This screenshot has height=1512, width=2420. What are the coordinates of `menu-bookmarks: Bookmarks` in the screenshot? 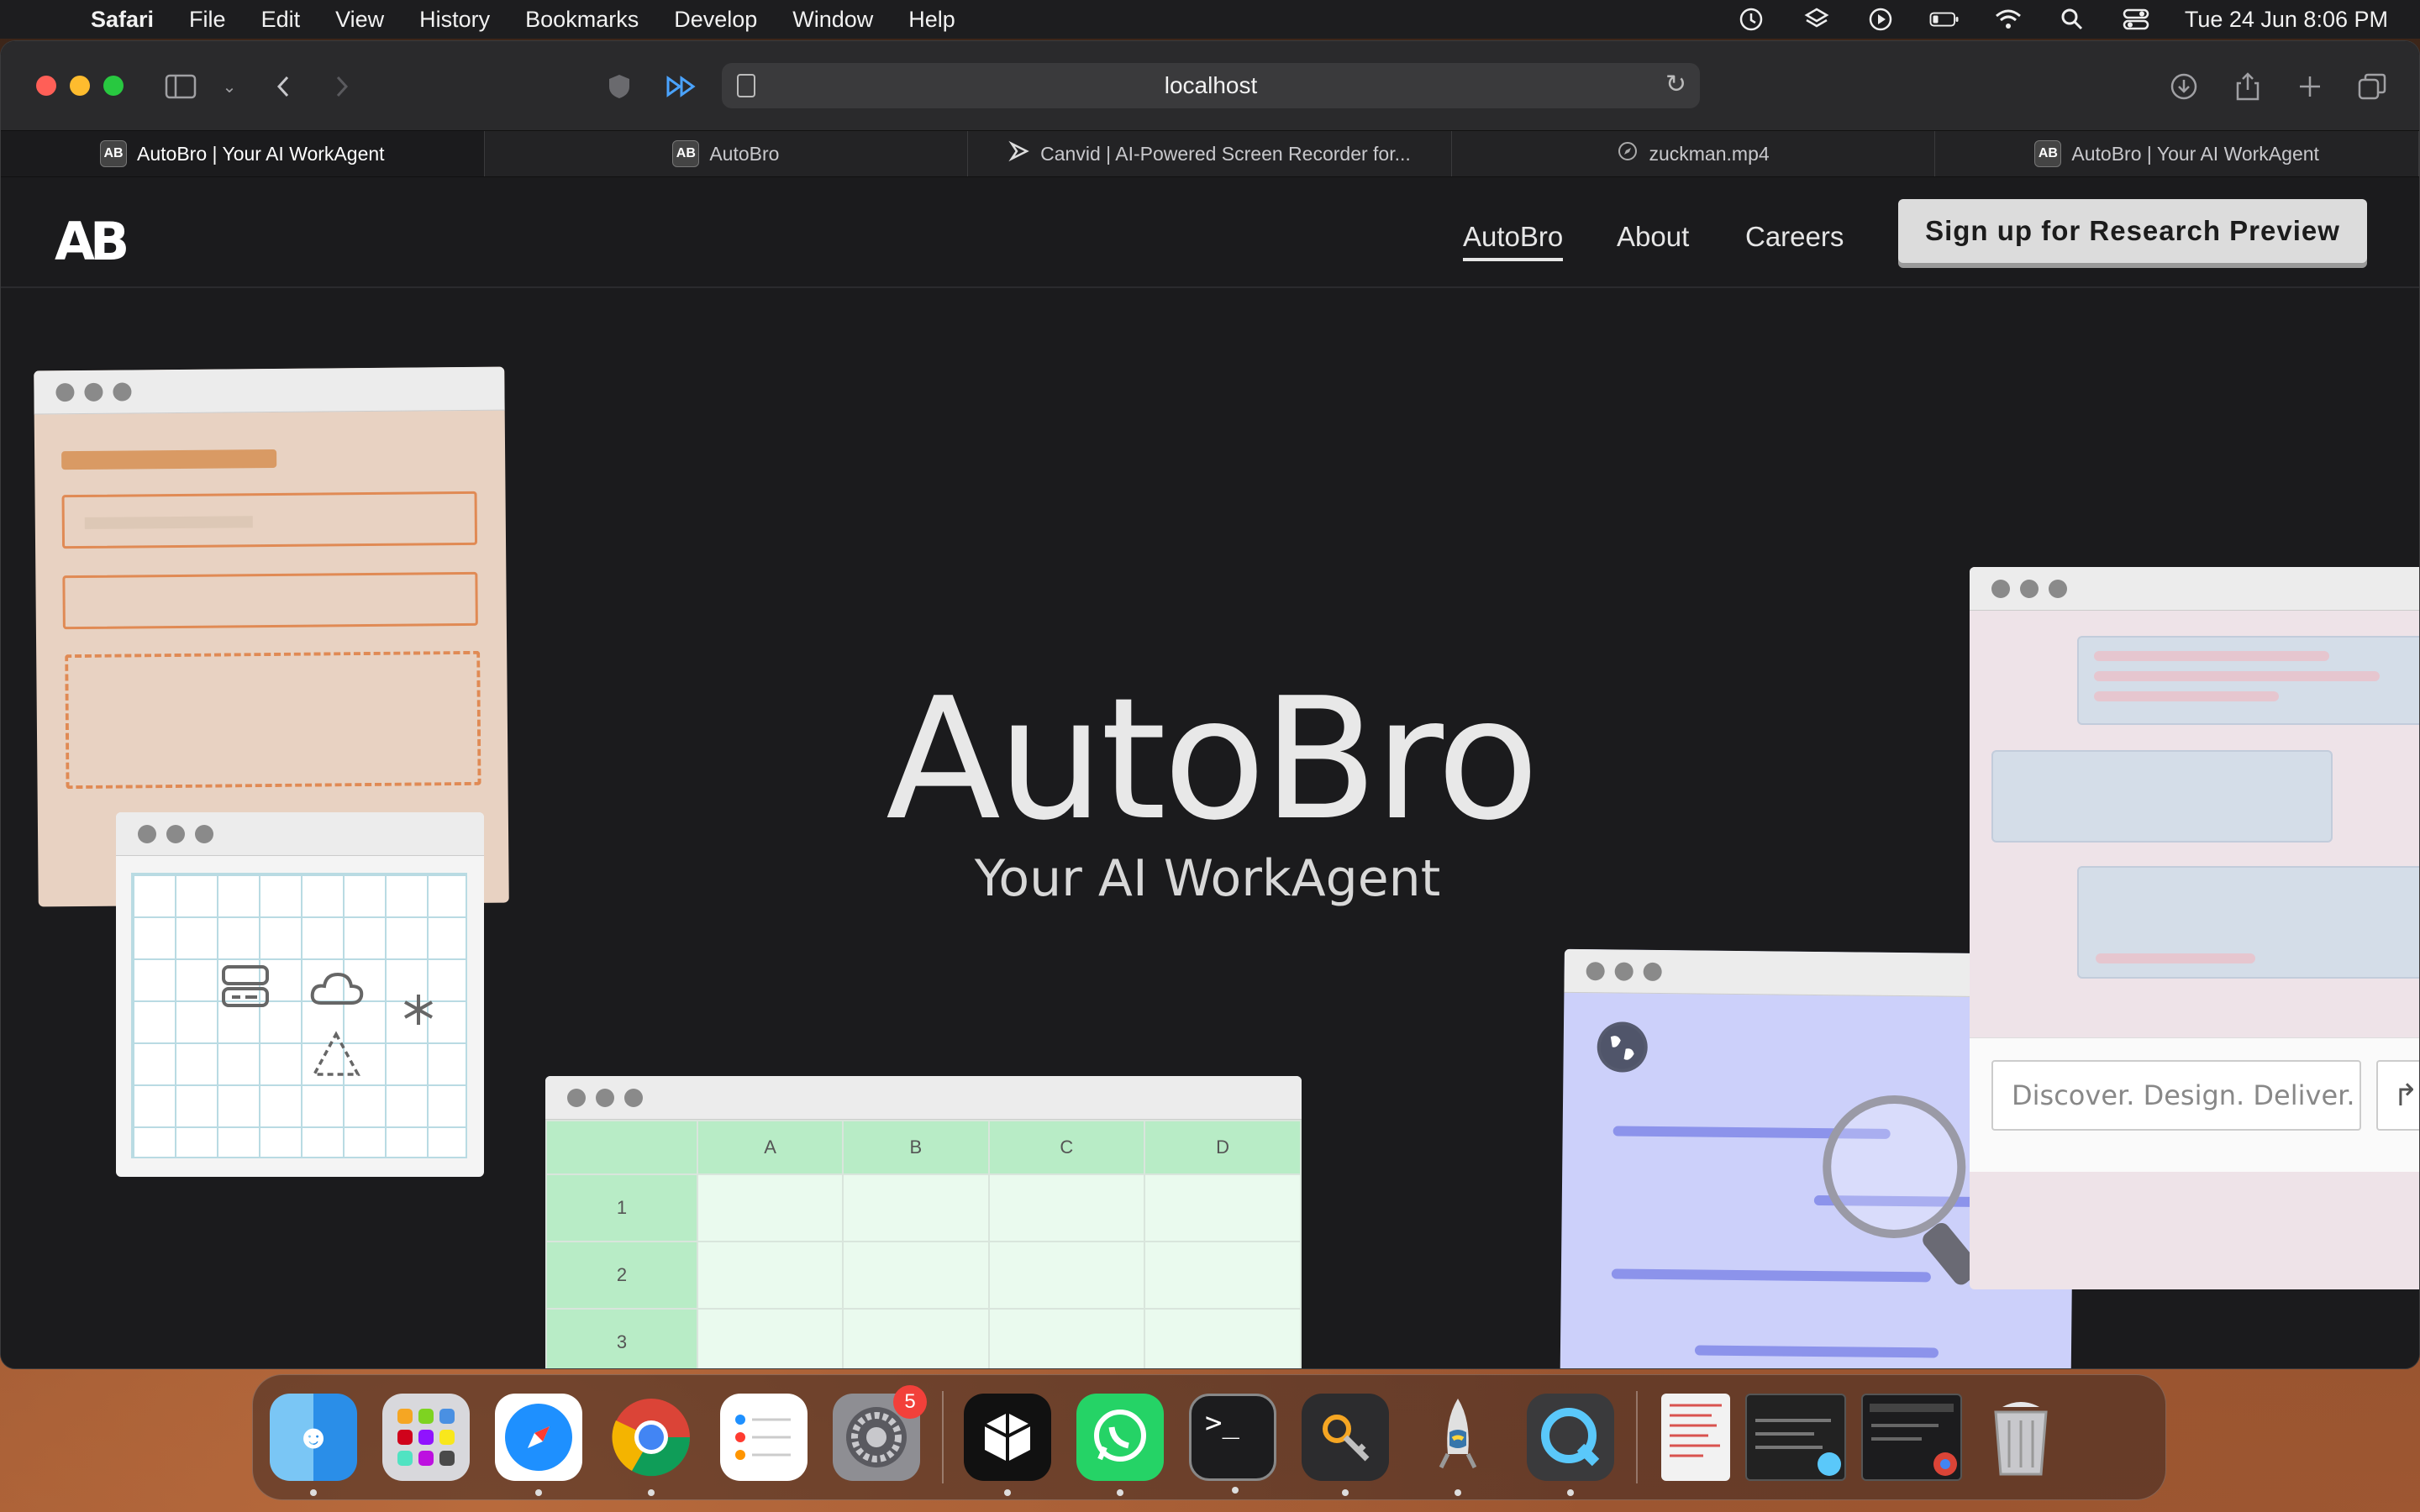 It's located at (582, 20).